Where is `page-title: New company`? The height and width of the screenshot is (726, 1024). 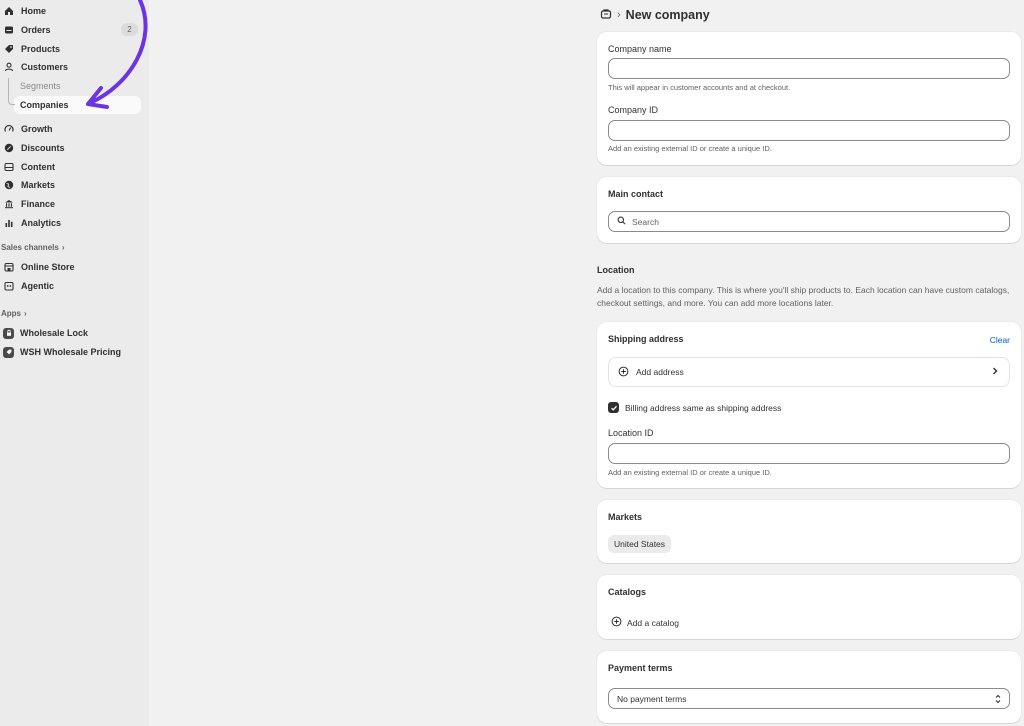
page-title: New company is located at coordinates (667, 15).